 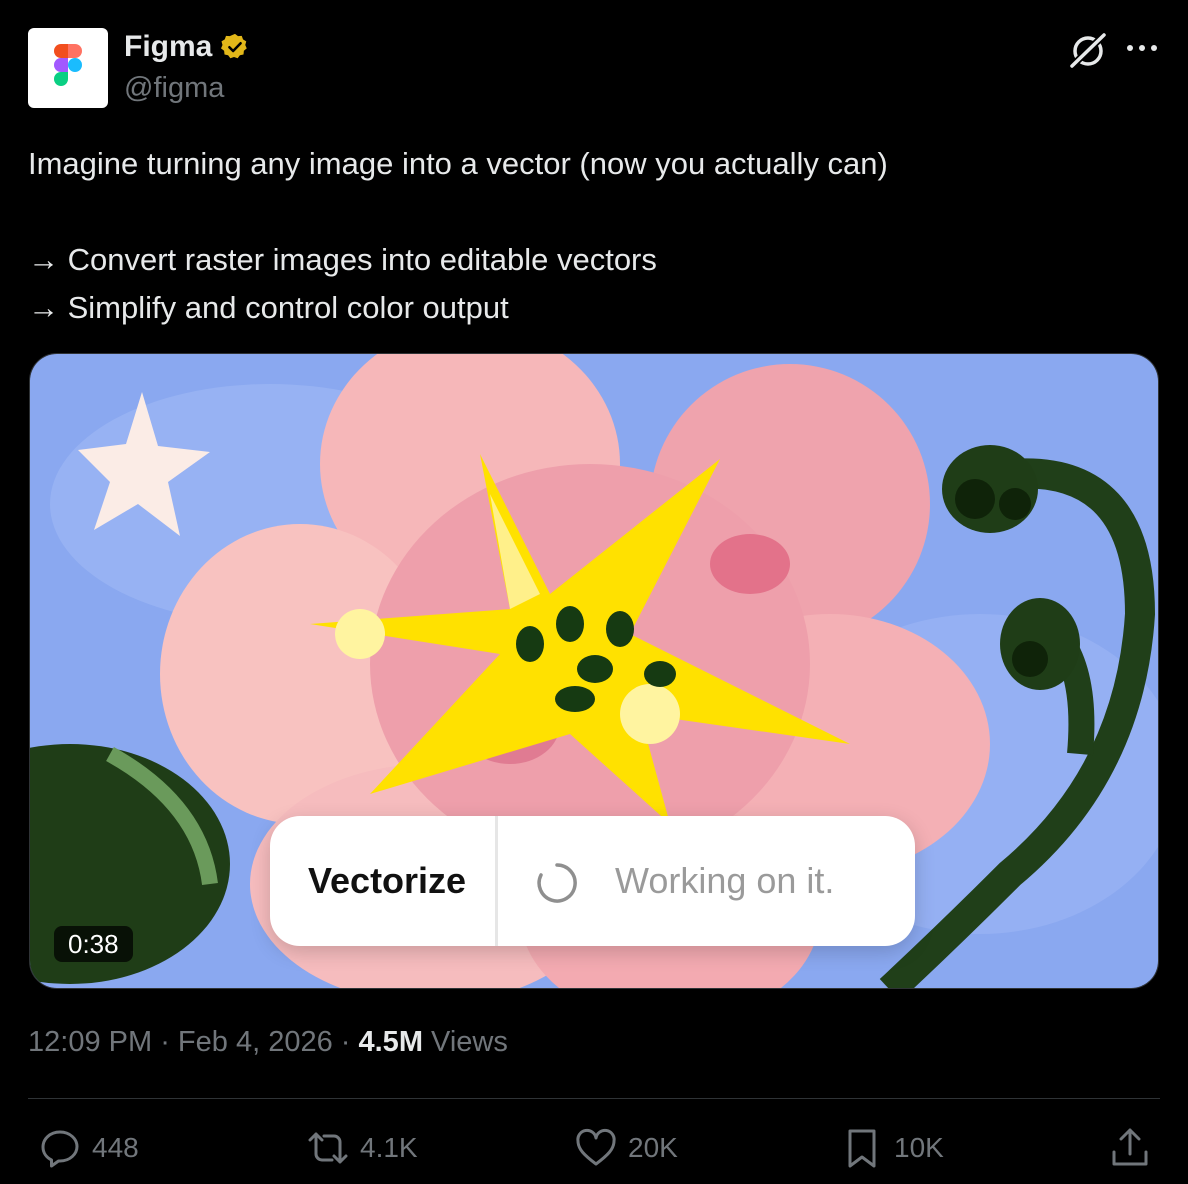 What do you see at coordinates (115, 1147) in the screenshot?
I see `reply-count: 448` at bounding box center [115, 1147].